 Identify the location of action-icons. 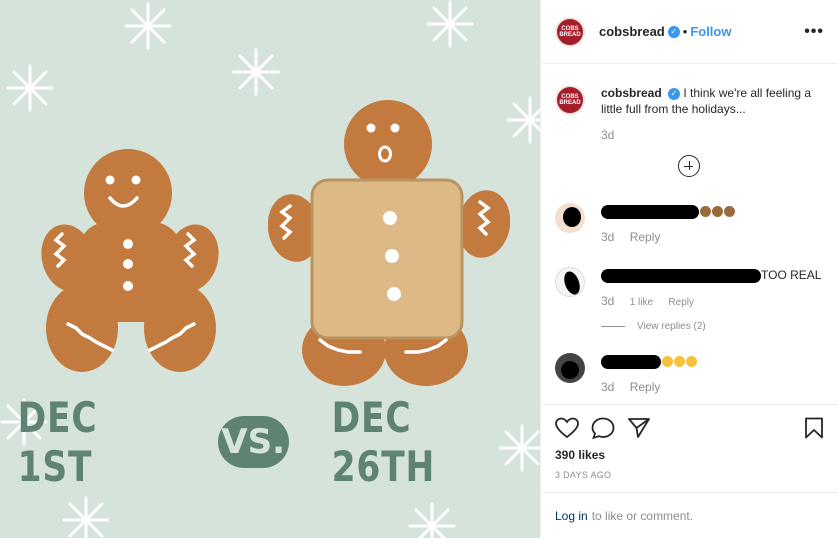
(689, 428).